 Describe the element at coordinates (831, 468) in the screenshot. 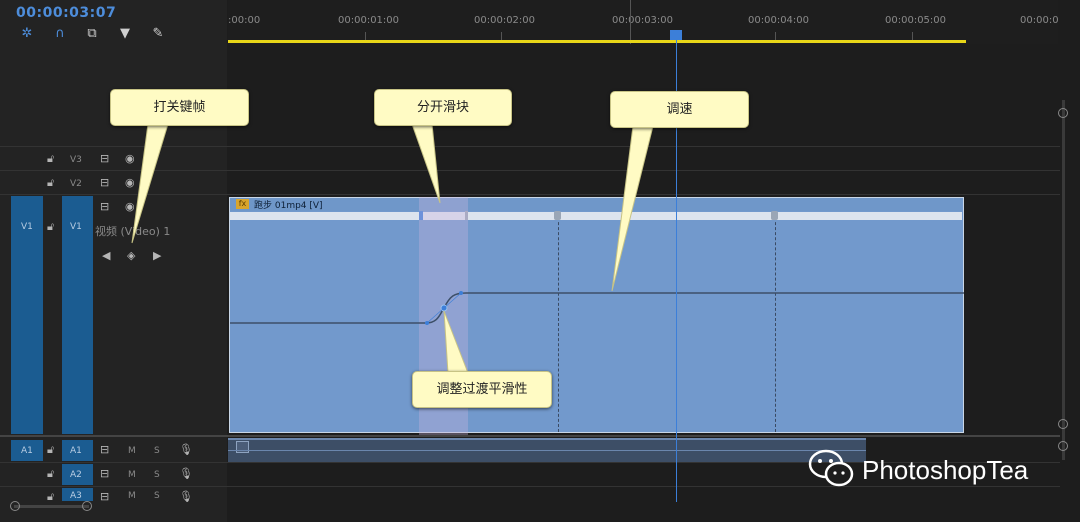

I see `wechat-icon` at that location.